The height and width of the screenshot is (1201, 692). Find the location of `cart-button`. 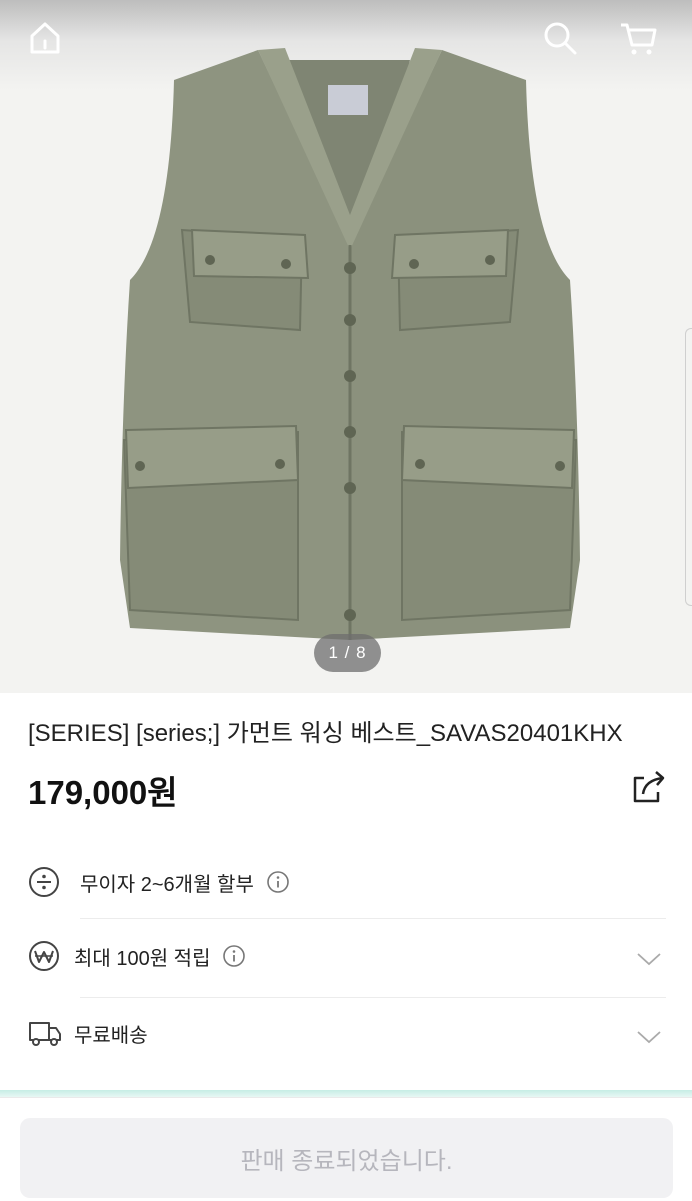

cart-button is located at coordinates (638, 38).